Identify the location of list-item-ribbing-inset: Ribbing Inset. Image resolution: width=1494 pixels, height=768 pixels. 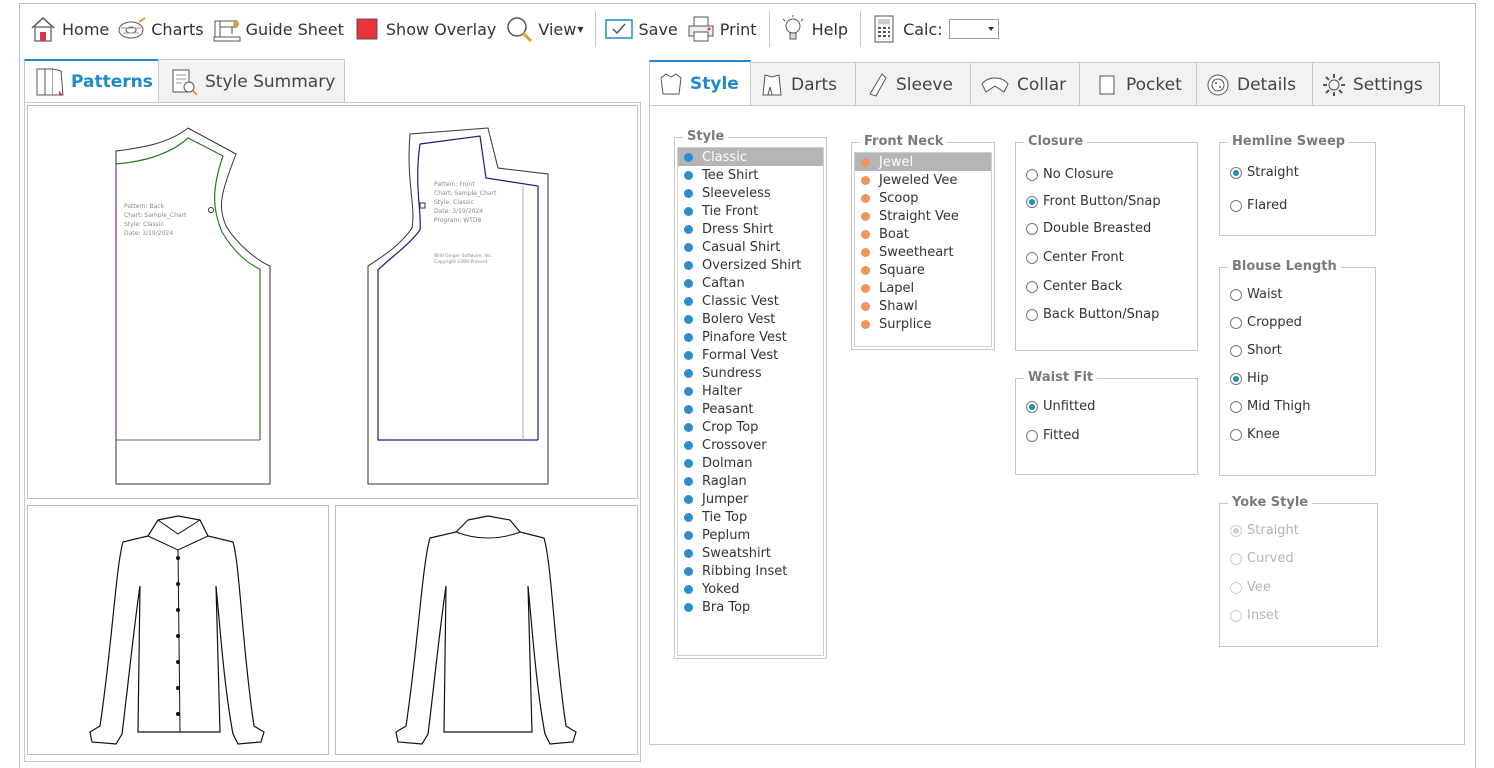
(750, 571).